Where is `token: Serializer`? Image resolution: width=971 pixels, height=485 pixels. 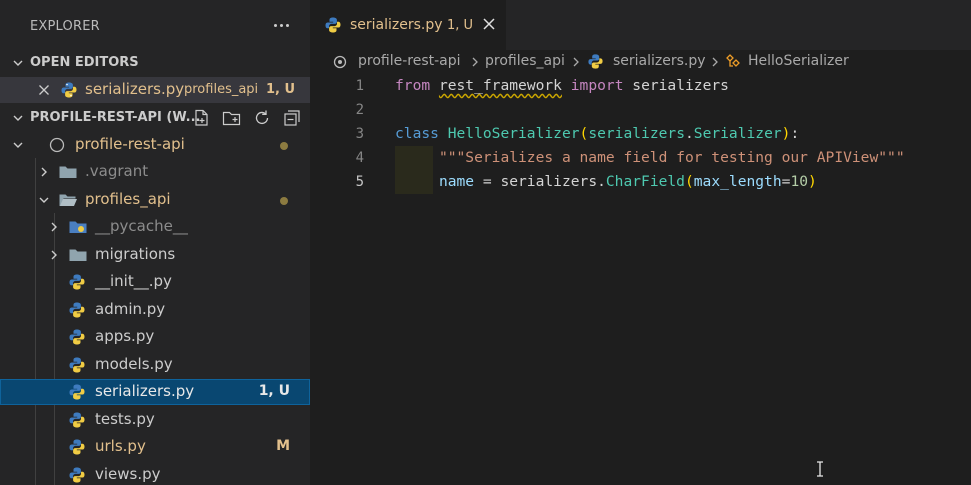 token: Serializer is located at coordinates (737, 133).